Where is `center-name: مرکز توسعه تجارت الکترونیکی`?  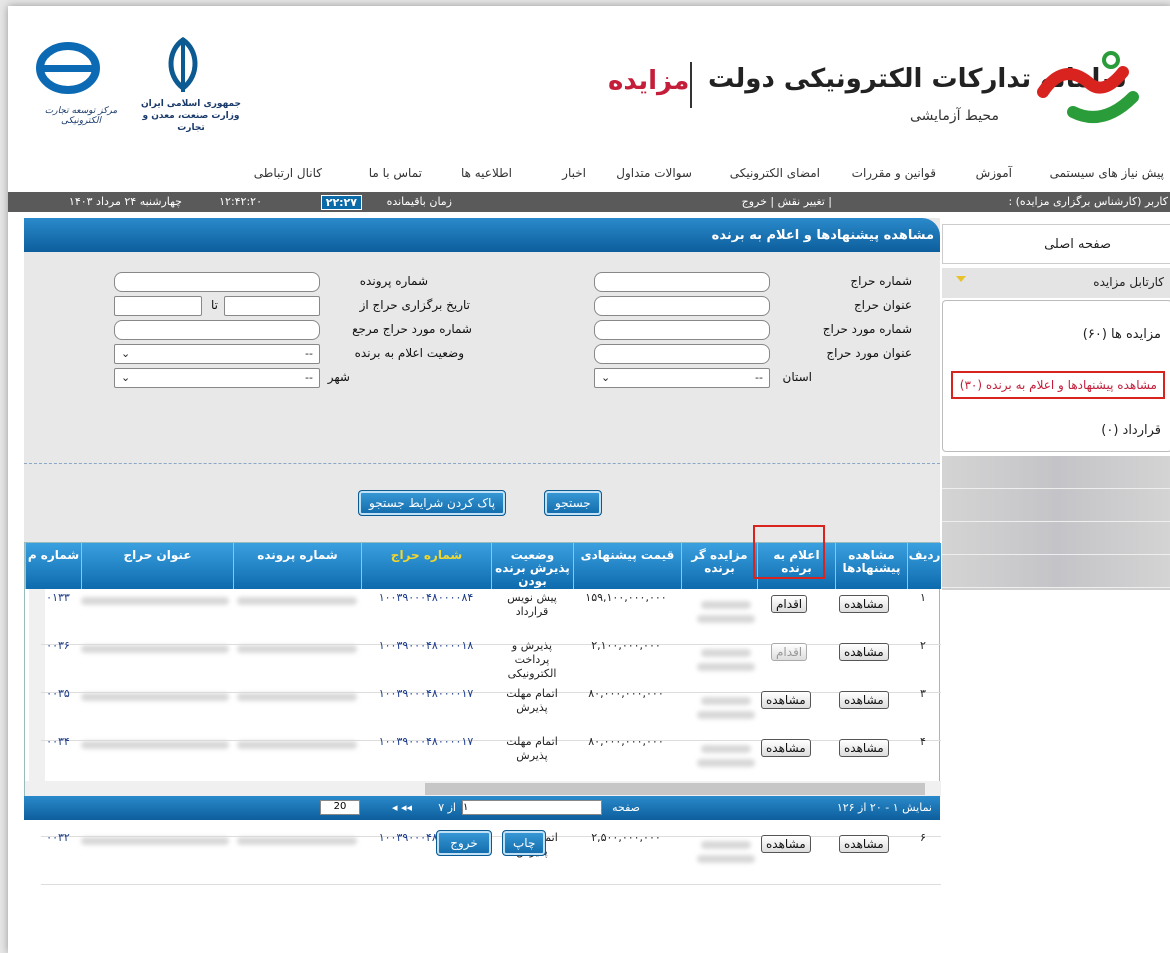
center-name: مرکز توسعه تجارت الکترونیکی is located at coordinates (81, 116).